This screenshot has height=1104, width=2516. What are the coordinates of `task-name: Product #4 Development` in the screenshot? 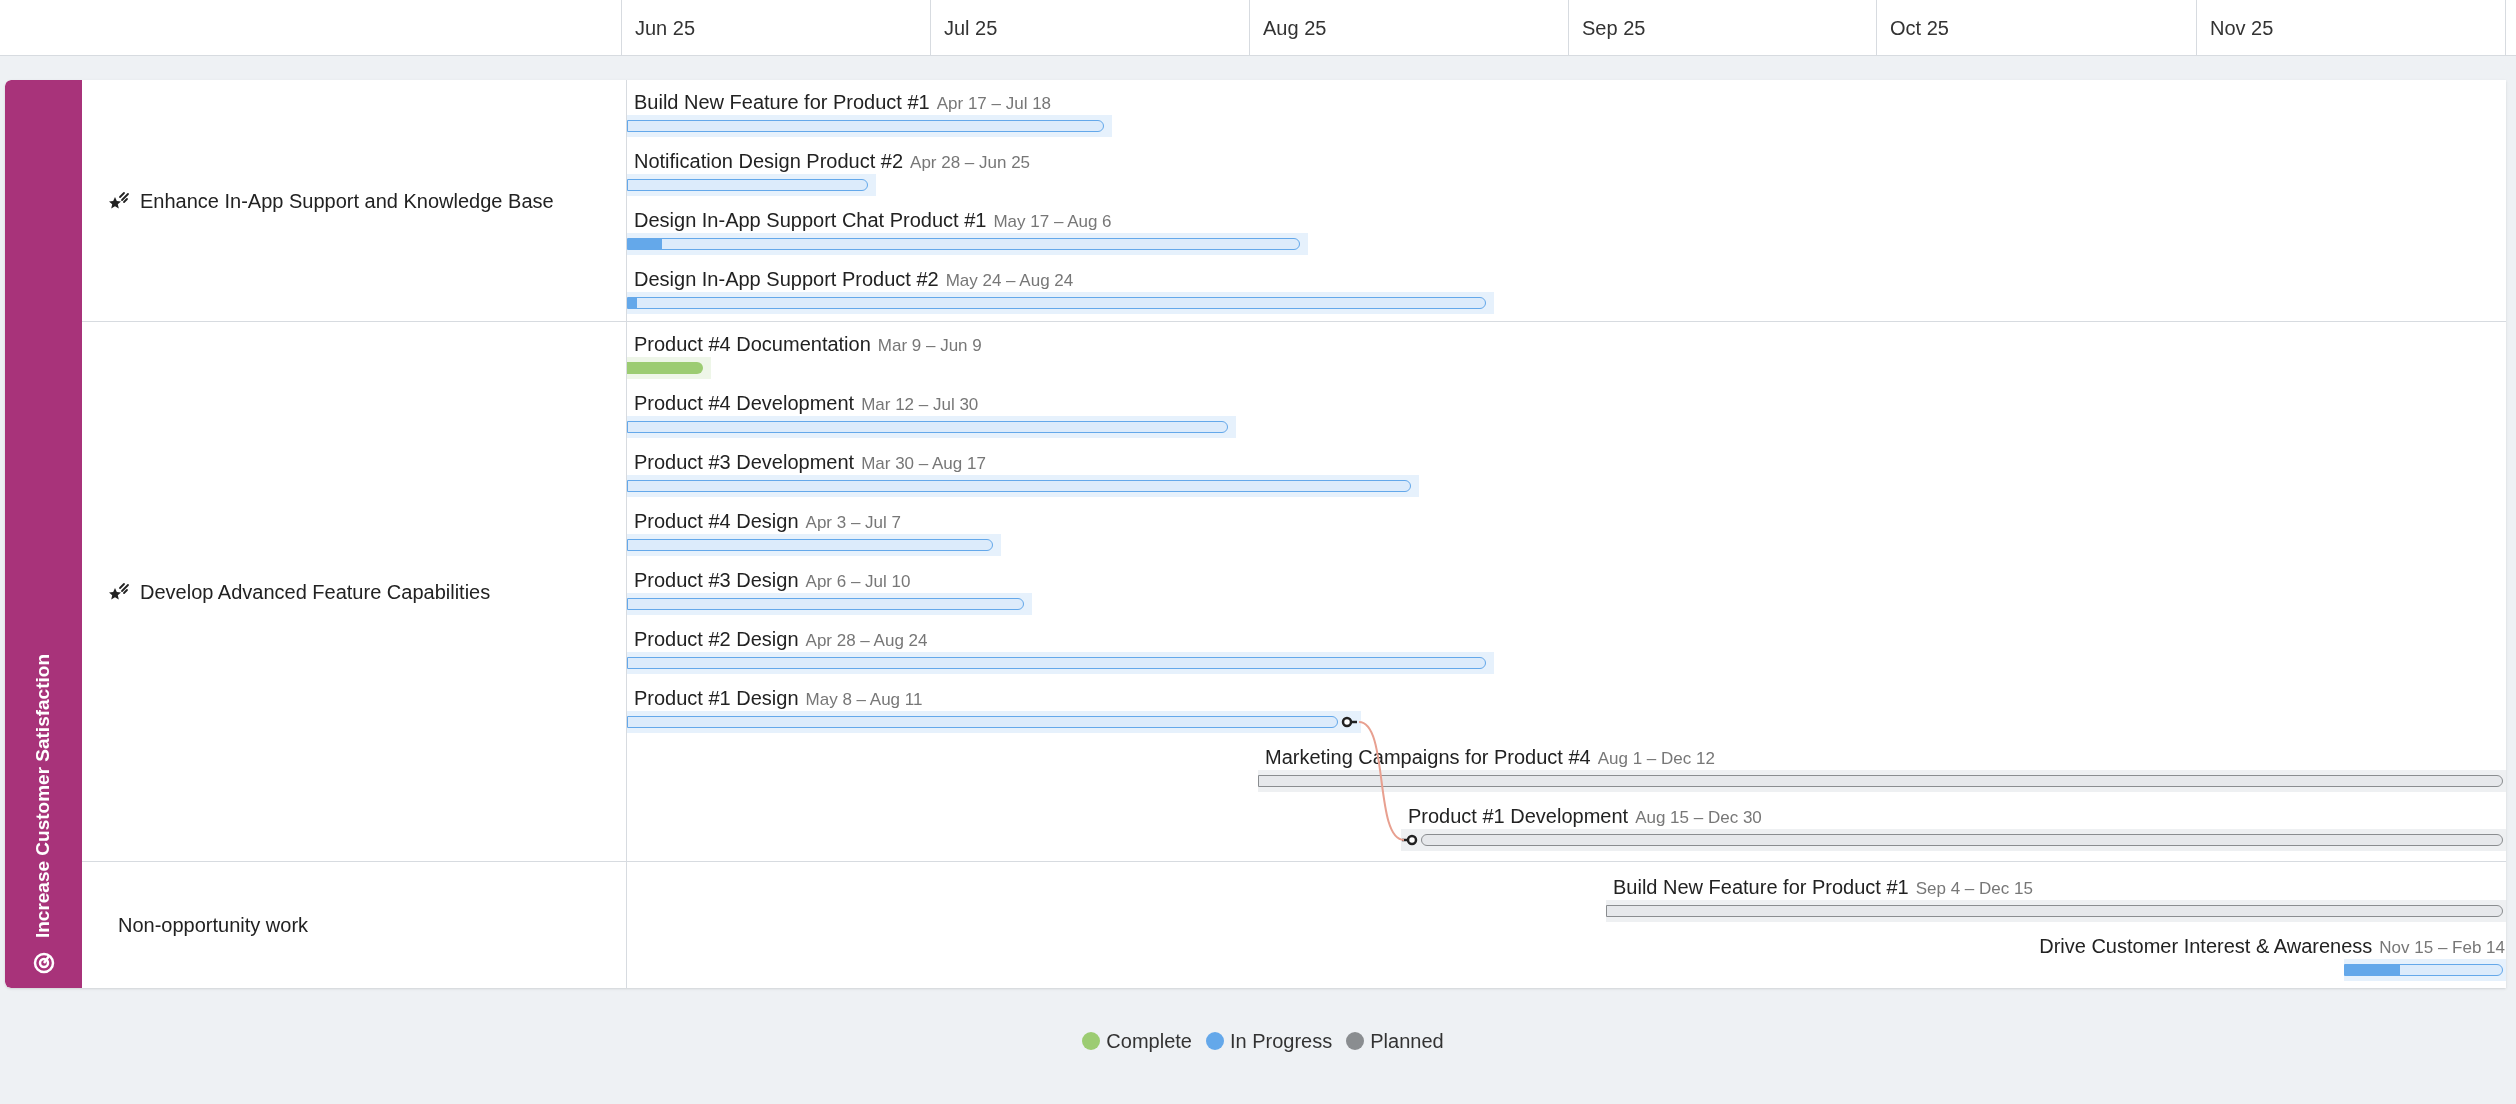 It's located at (744, 403).